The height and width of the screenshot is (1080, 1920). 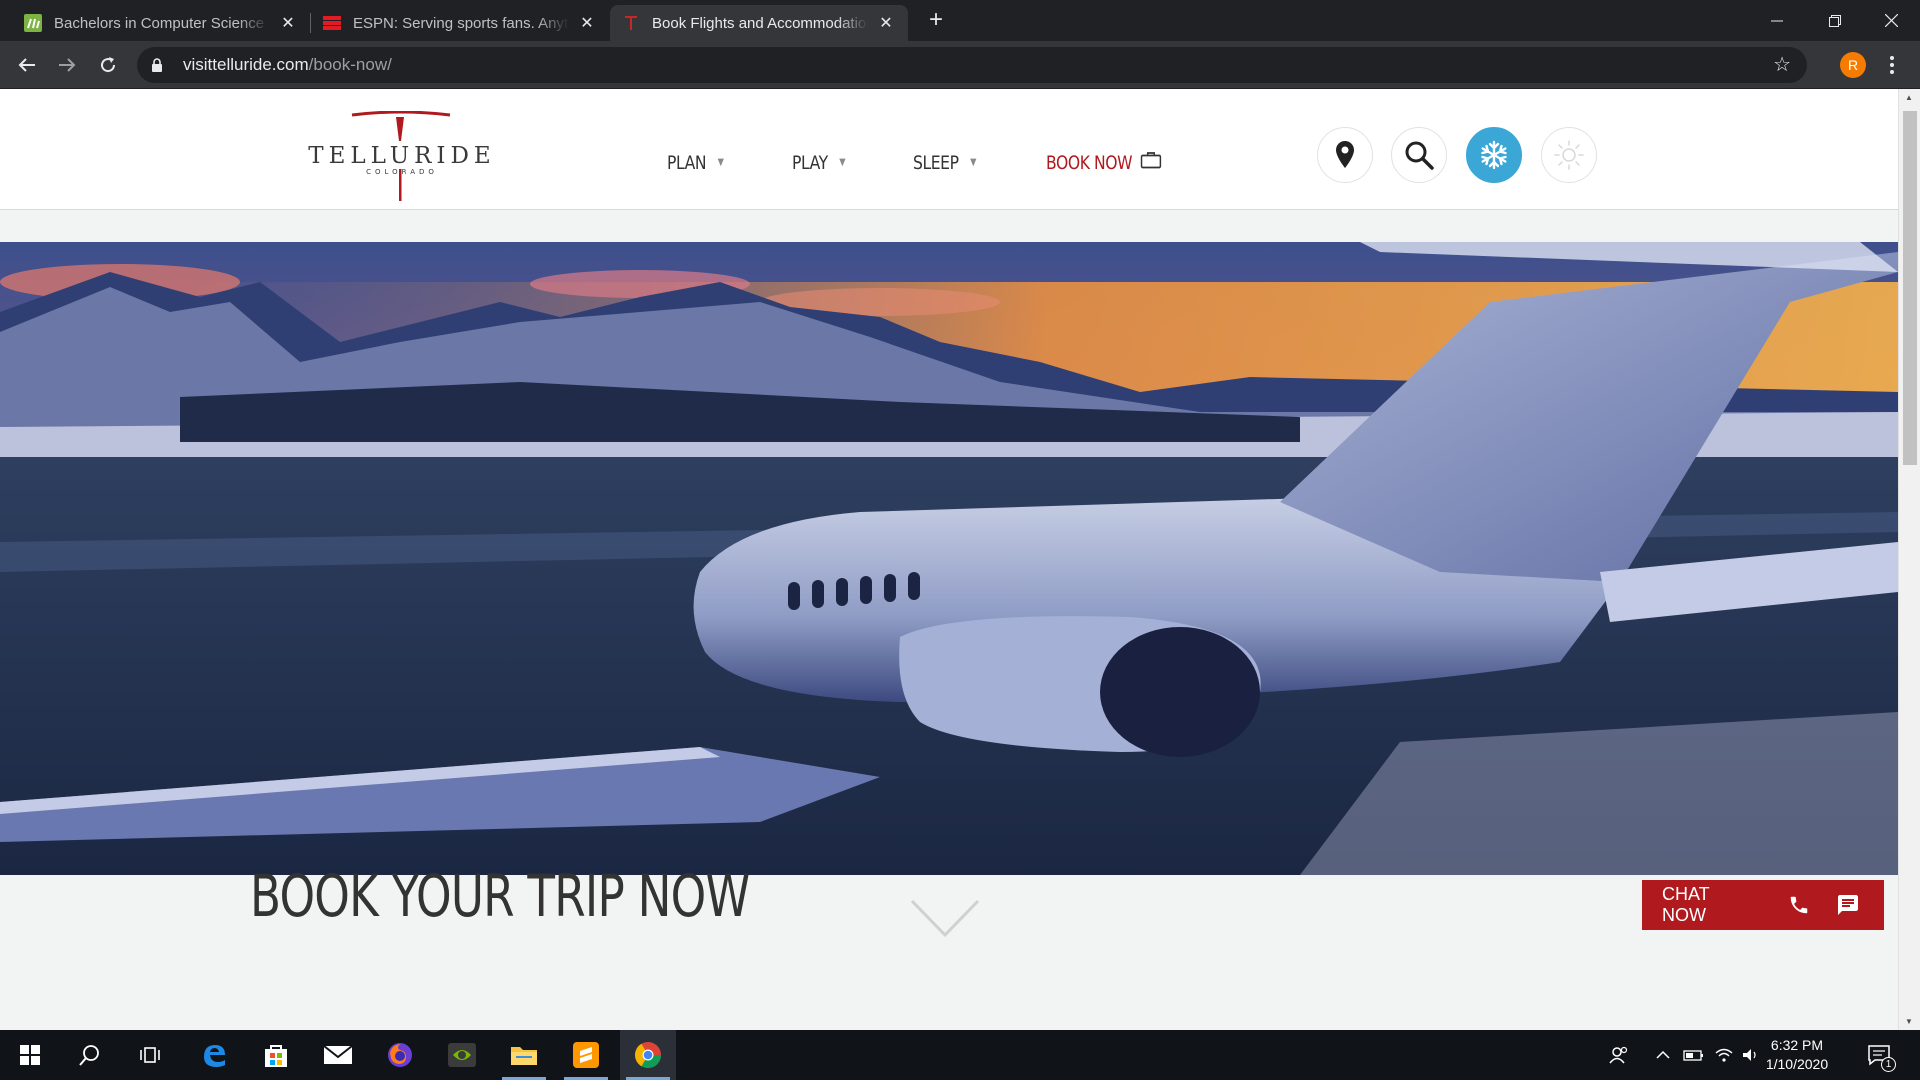 I want to click on telluride-favicon-icon, so click(x=631, y=23).